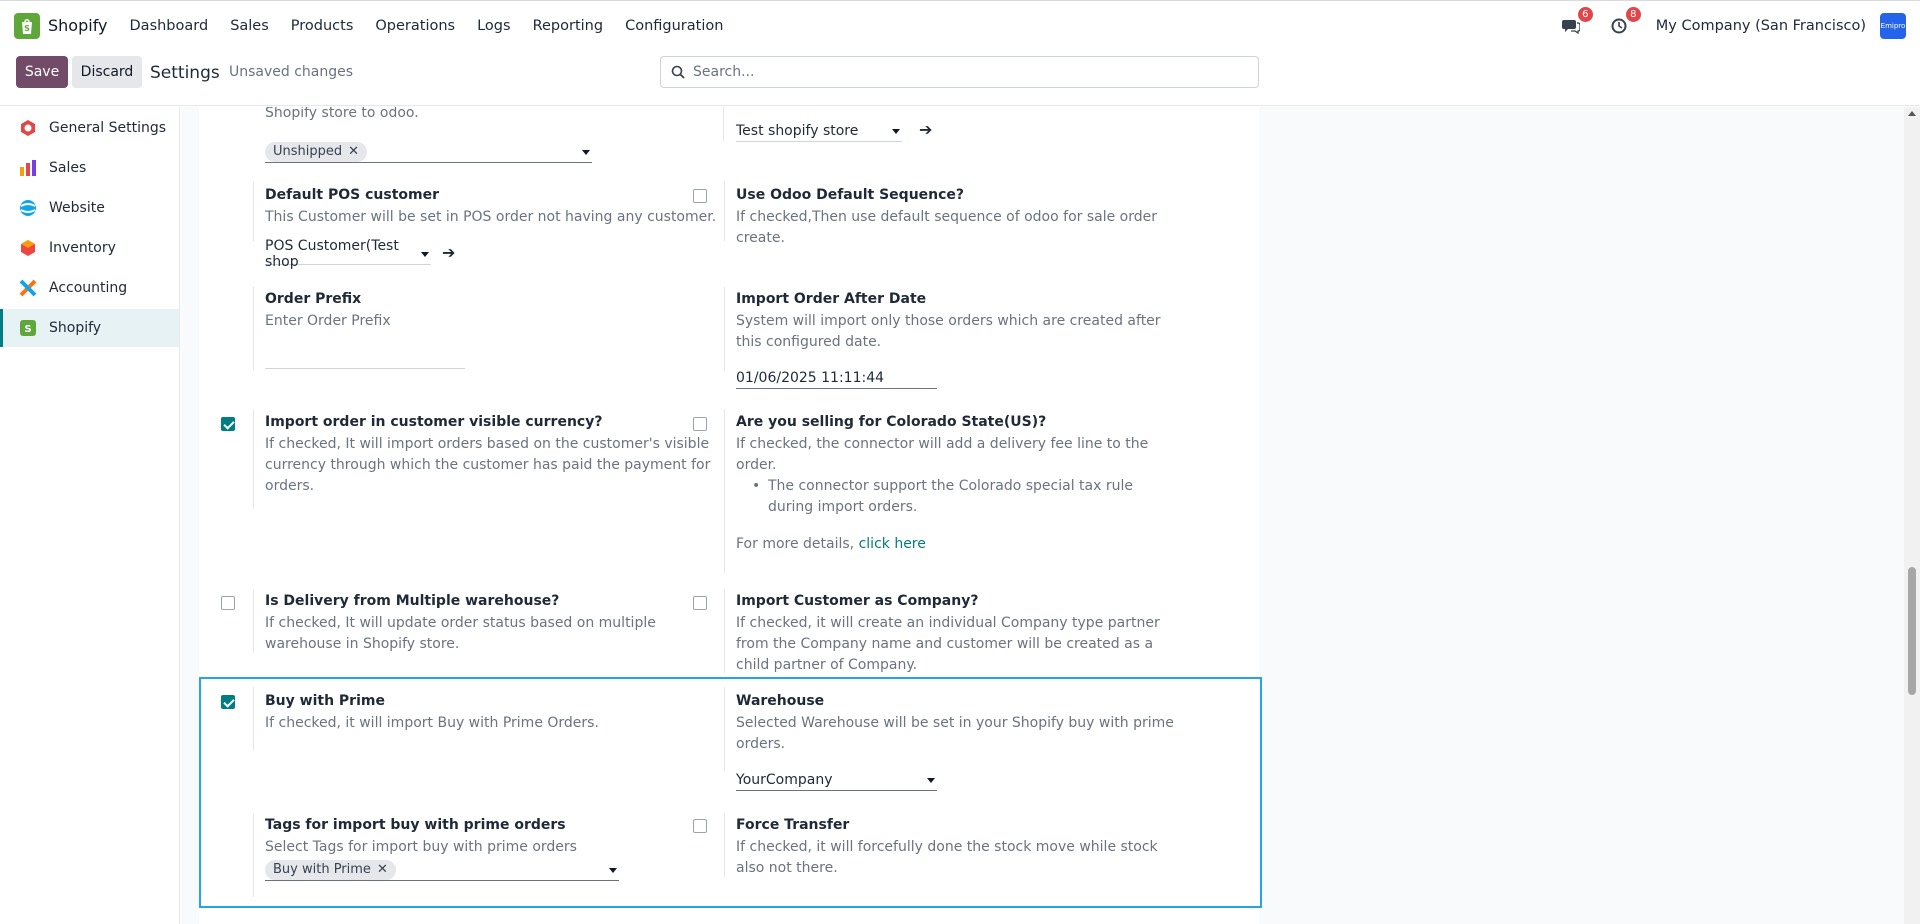  Describe the element at coordinates (428, 152) in the screenshot. I see `unshipped-field: Unshipped ✕` at that location.